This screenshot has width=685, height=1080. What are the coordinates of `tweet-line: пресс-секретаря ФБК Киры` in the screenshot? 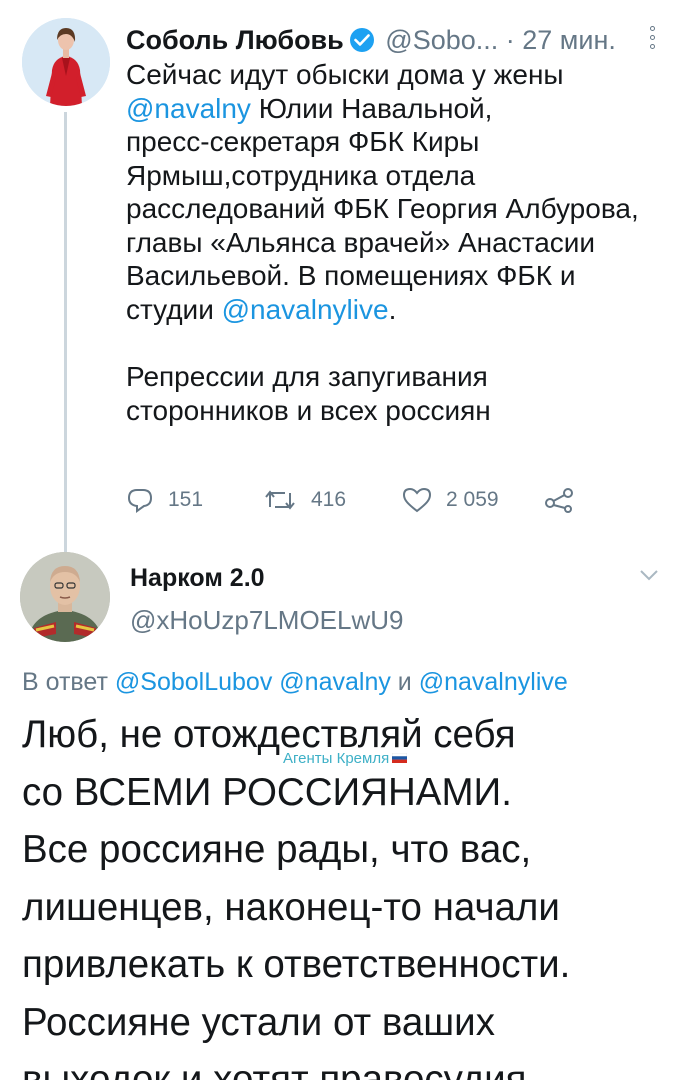 It's located at (303, 141).